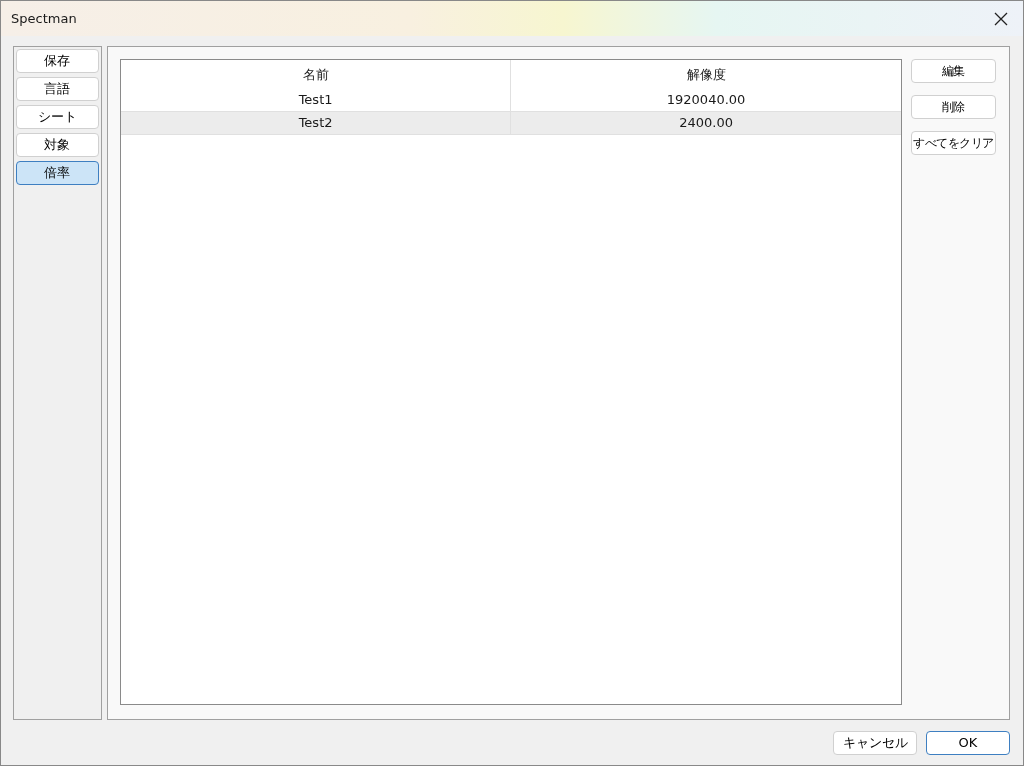  I want to click on action-button: 編集, so click(953, 71).